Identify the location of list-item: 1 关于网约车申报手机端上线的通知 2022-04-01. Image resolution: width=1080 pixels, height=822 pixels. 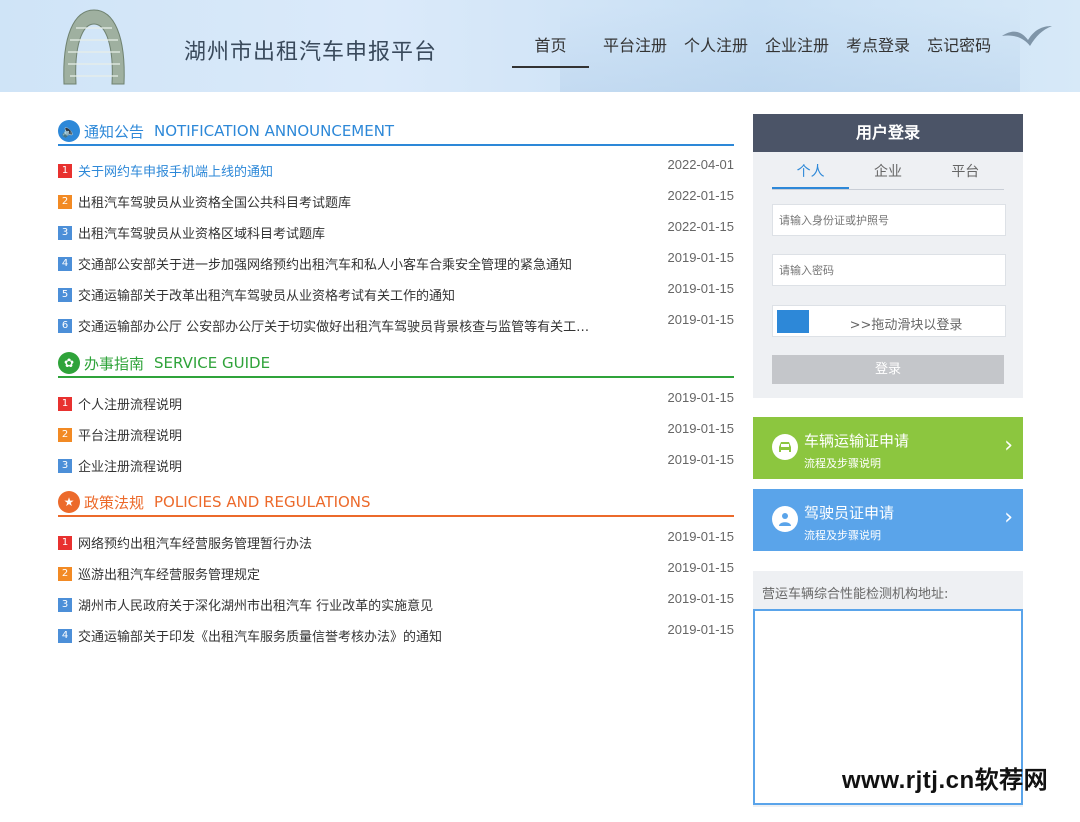
(396, 170).